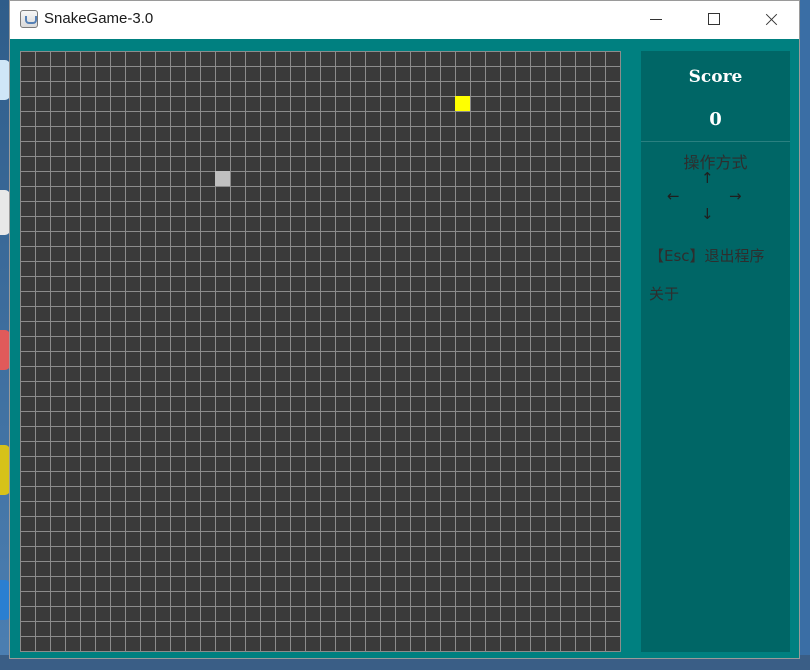 The height and width of the screenshot is (670, 810). Describe the element at coordinates (707, 256) in the screenshot. I see `esc-exit-hint: 【Esc】退出程序` at that location.